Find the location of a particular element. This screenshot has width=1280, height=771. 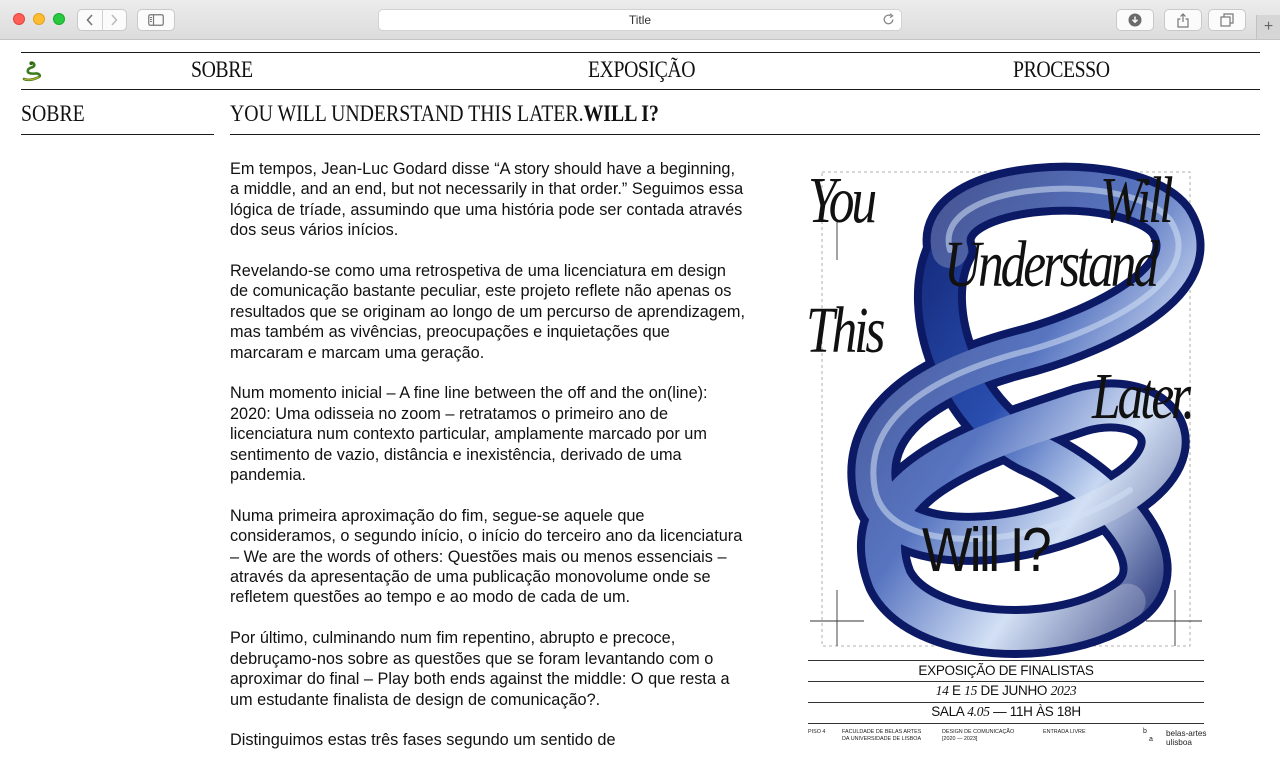

sidebar-toggle-button is located at coordinates (156, 20).